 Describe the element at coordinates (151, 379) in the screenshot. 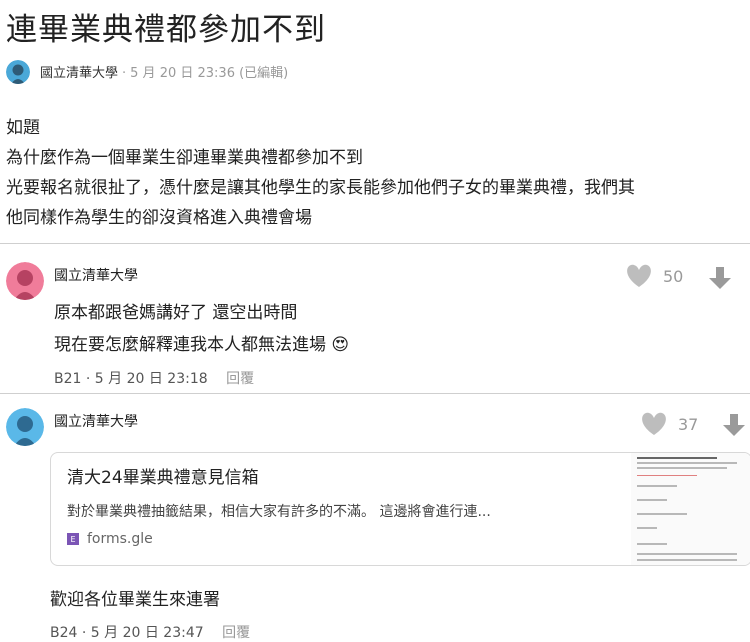

I see `comment-date: 5 月 20 日 23:18` at that location.